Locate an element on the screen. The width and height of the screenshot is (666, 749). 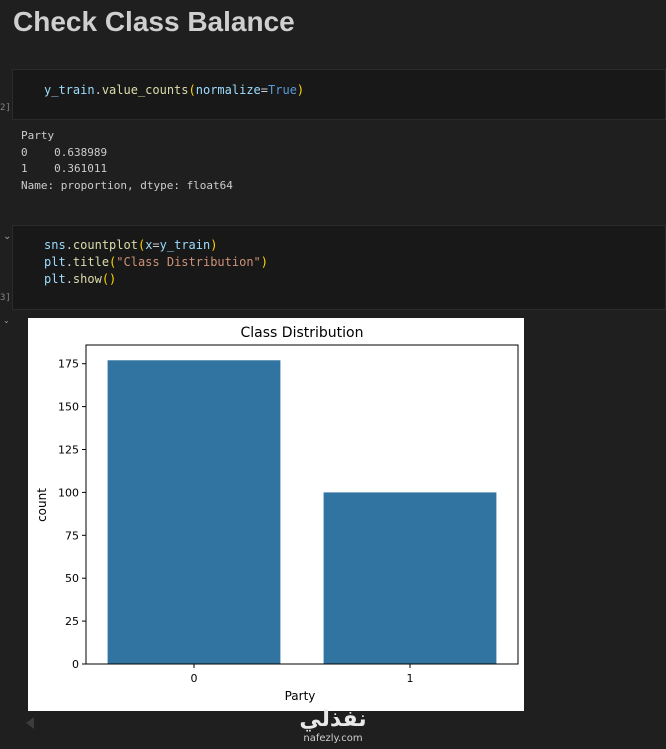
code-token: sns is located at coordinates (55, 245).